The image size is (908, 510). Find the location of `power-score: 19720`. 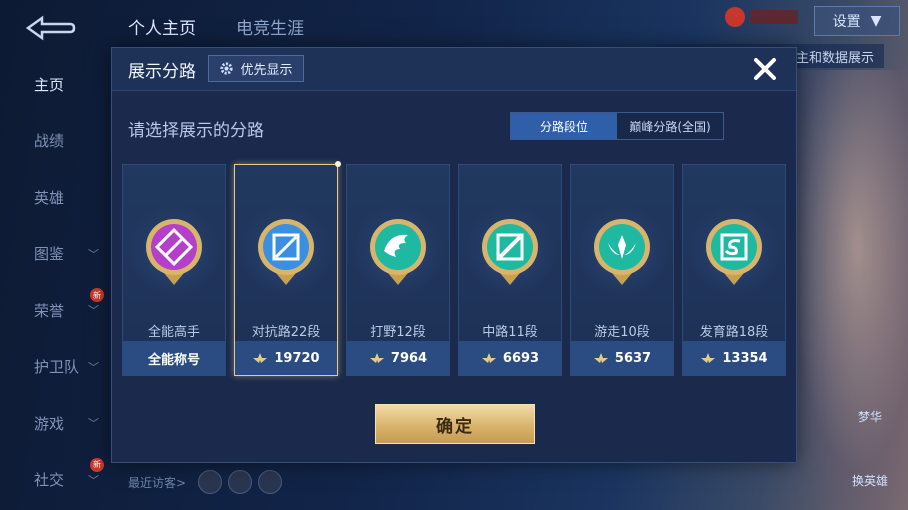

power-score: 19720 is located at coordinates (297, 358).